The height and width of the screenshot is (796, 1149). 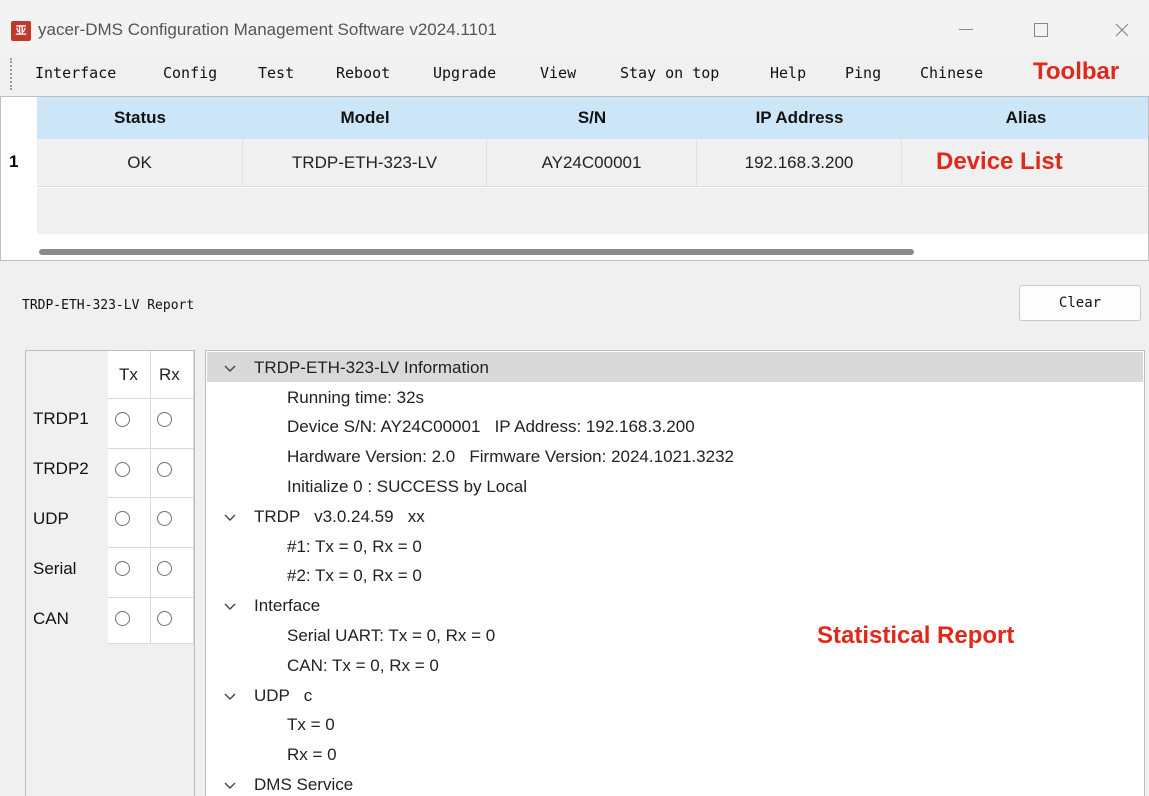 I want to click on device-list-header: Status Model S/N IP Address Alias, so click(x=574, y=118).